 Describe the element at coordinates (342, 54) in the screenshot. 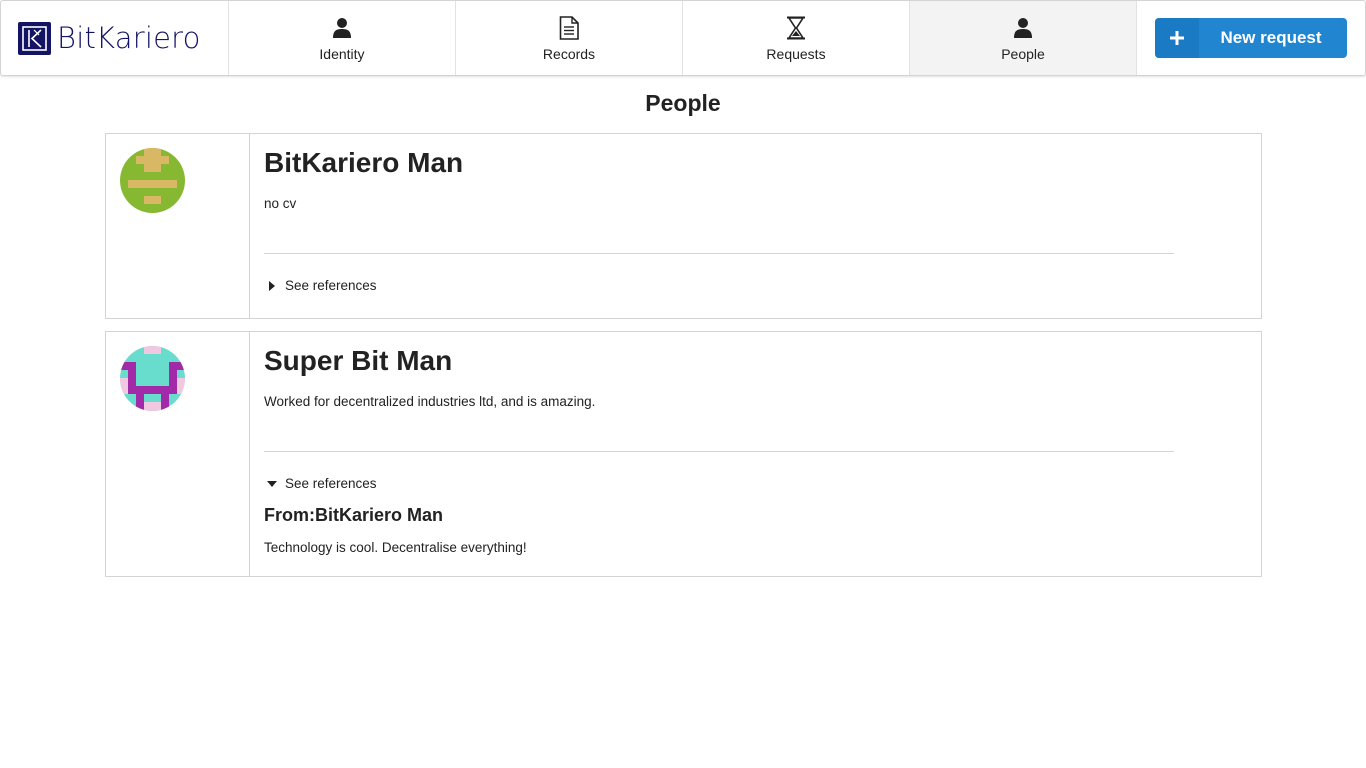

I see `nav-identity-label: Identity` at that location.